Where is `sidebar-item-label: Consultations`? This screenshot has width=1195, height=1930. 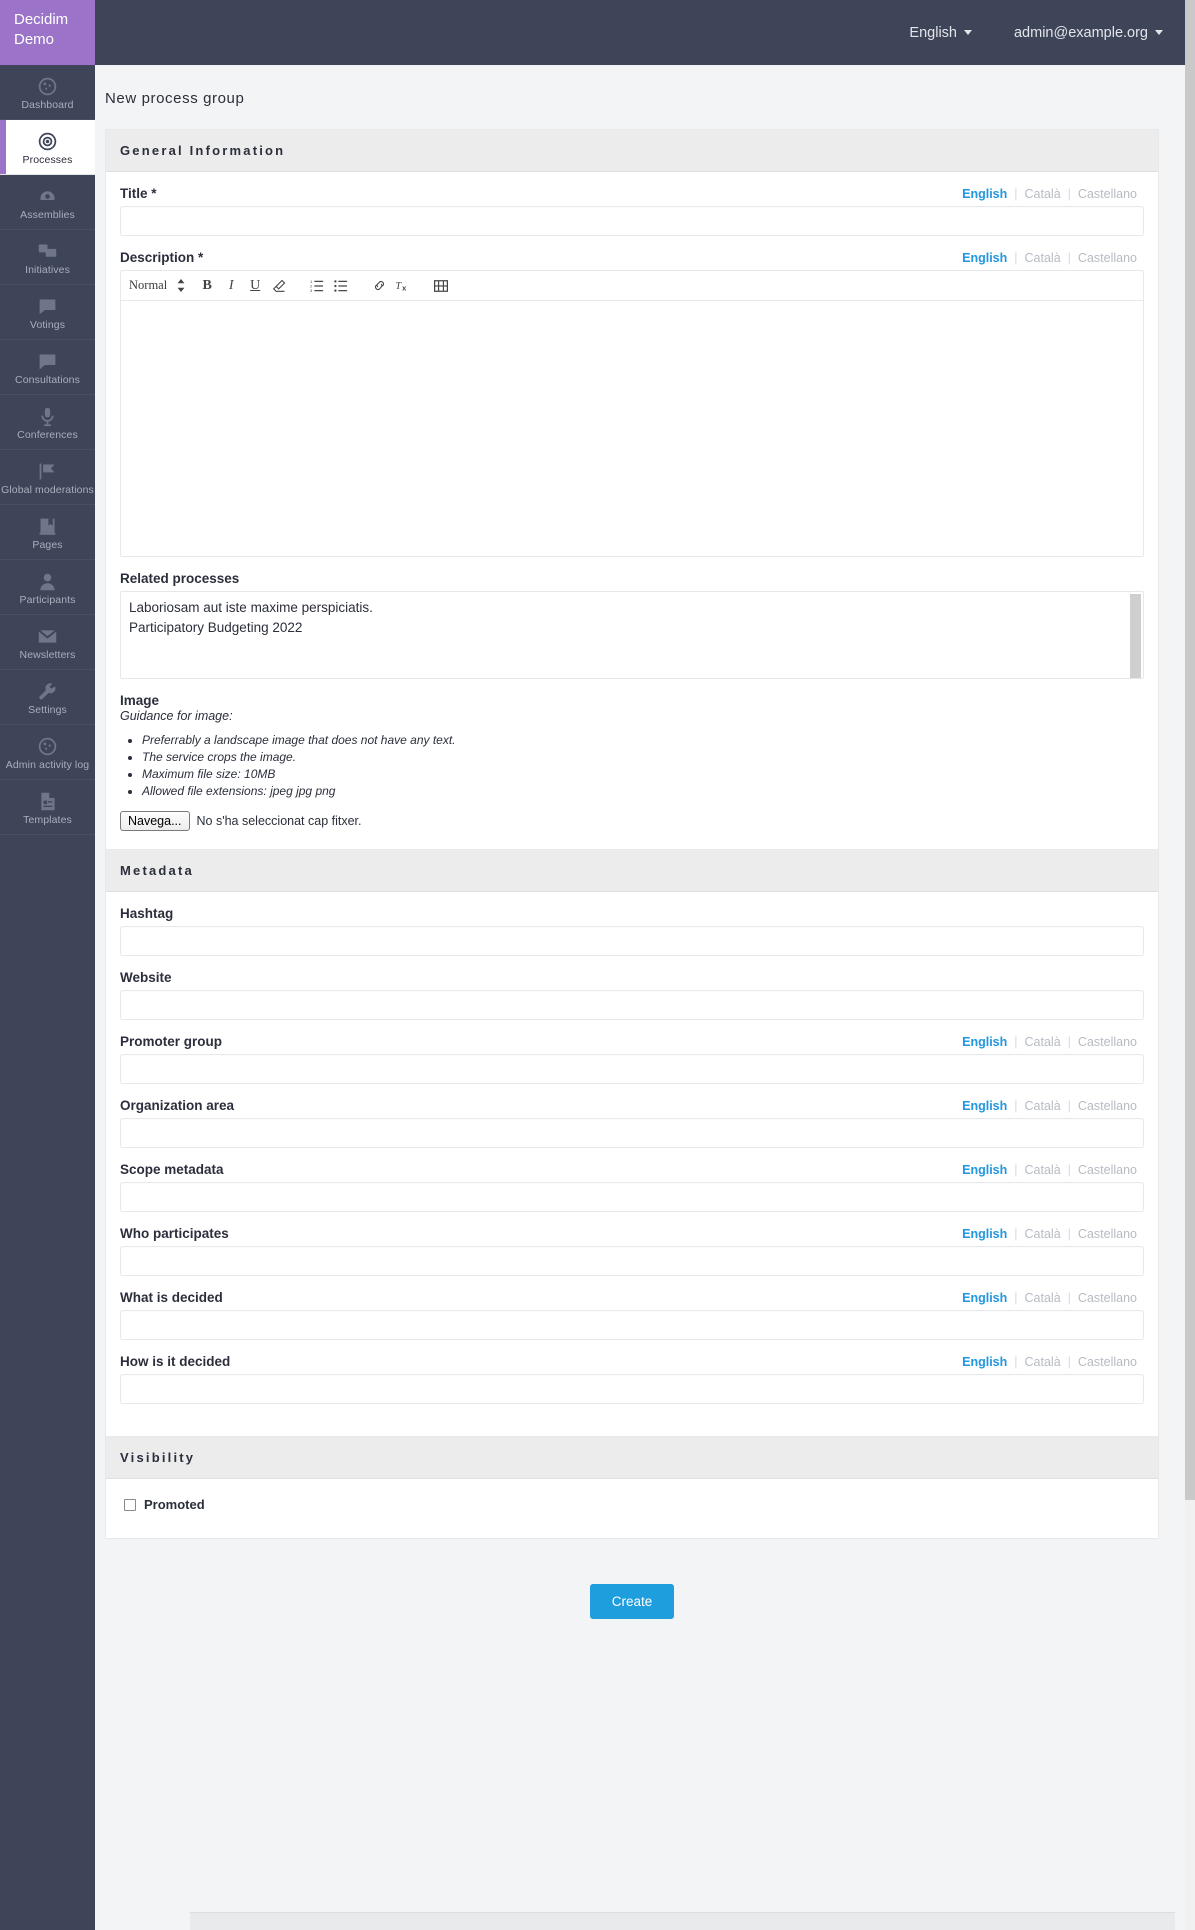
sidebar-item-label: Consultations is located at coordinates (47, 380).